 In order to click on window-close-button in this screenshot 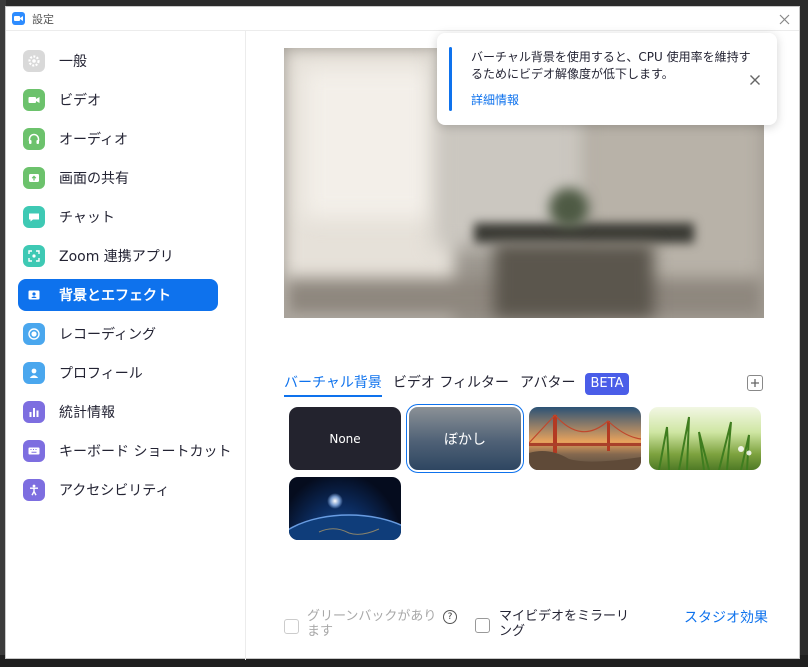, I will do `click(784, 19)`.